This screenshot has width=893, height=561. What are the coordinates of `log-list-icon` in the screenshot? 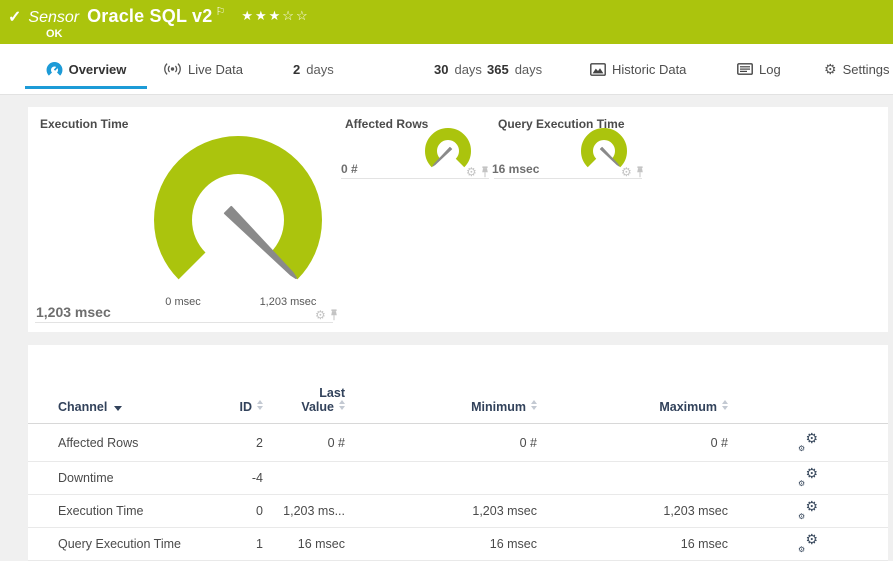 It's located at (745, 69).